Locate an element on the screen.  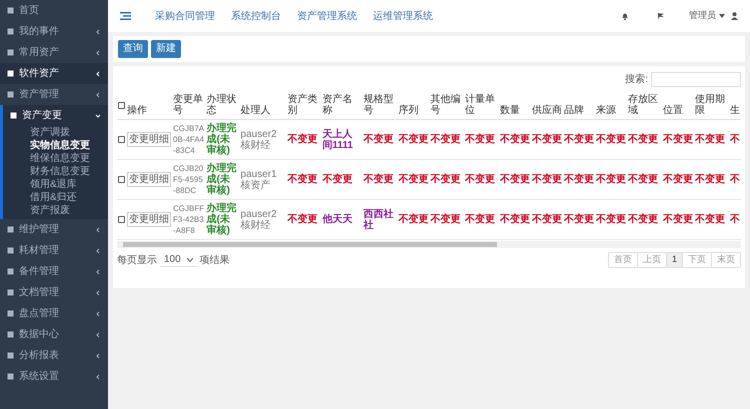
table-cell: 不 is located at coordinates (735, 219).